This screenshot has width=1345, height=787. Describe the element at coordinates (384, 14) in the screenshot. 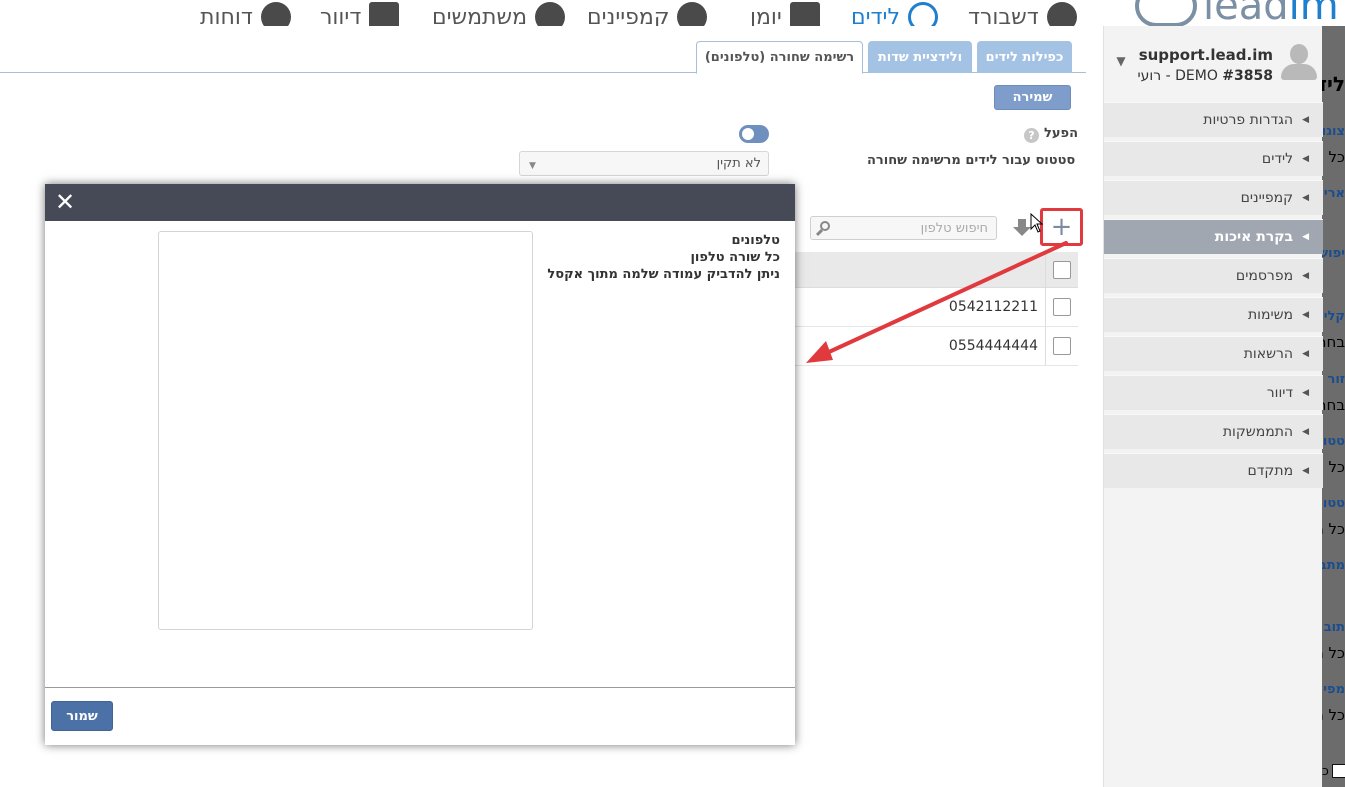

I see `envelope-icon` at that location.